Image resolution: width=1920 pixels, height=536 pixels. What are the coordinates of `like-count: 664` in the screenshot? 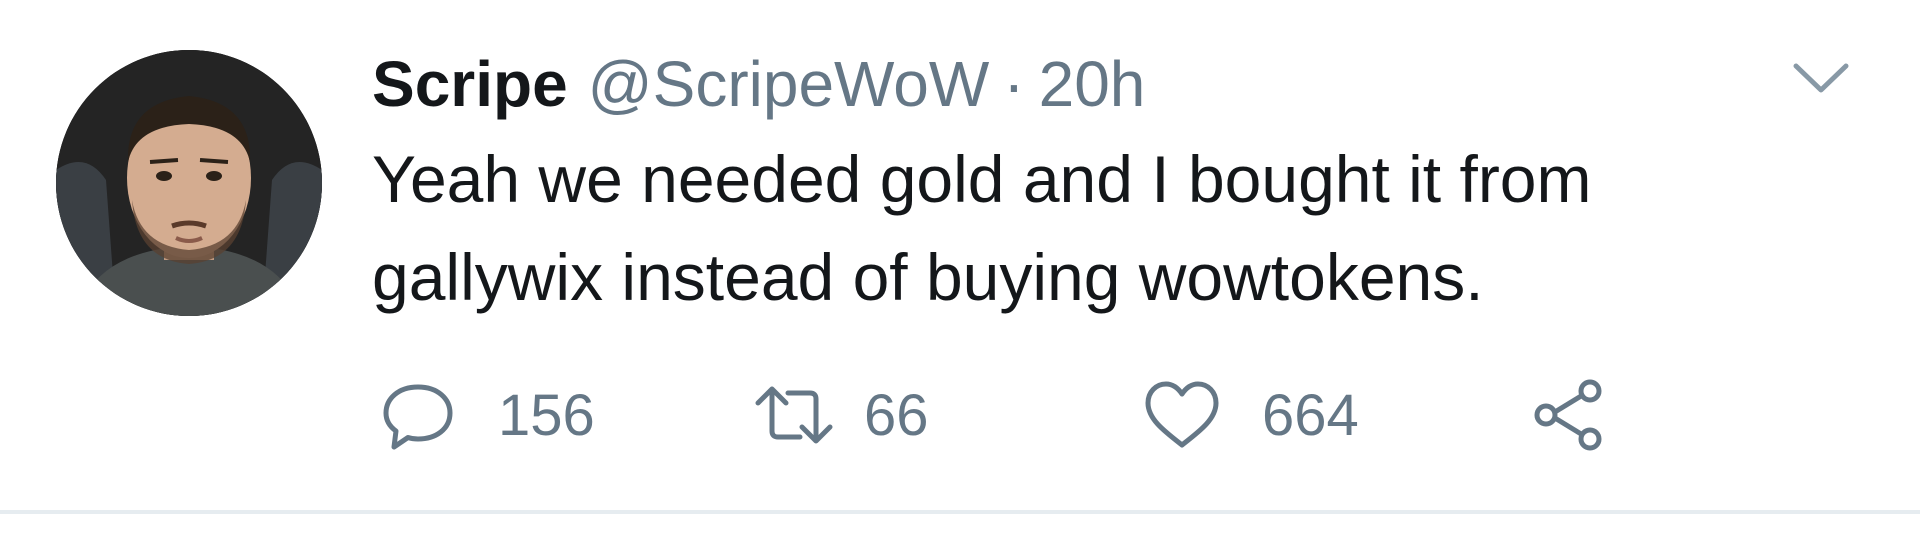 It's located at (1310, 415).